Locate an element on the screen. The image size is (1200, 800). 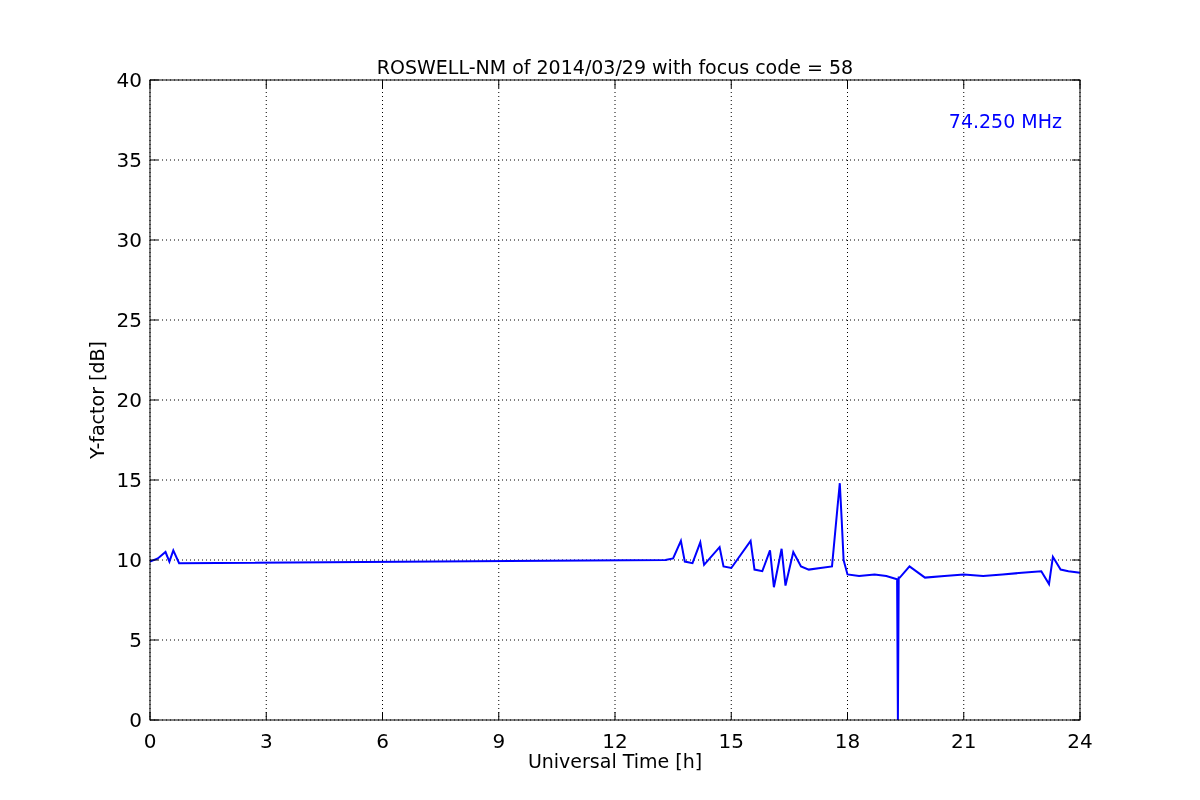
x-tick-label: 15 is located at coordinates (731, 741).